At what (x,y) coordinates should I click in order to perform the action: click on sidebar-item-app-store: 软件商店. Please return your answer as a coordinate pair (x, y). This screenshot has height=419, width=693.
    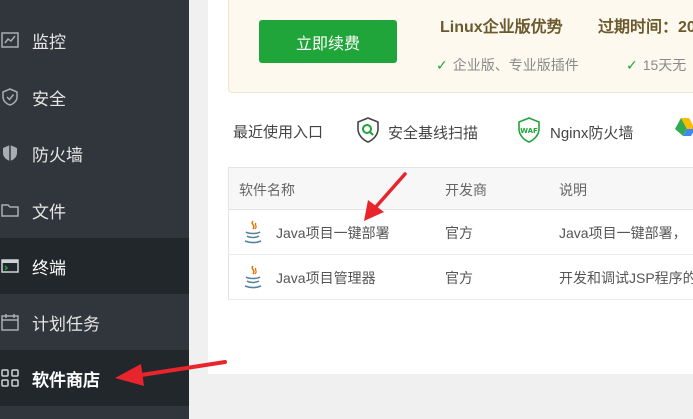
    Looking at the image, I should click on (94, 378).